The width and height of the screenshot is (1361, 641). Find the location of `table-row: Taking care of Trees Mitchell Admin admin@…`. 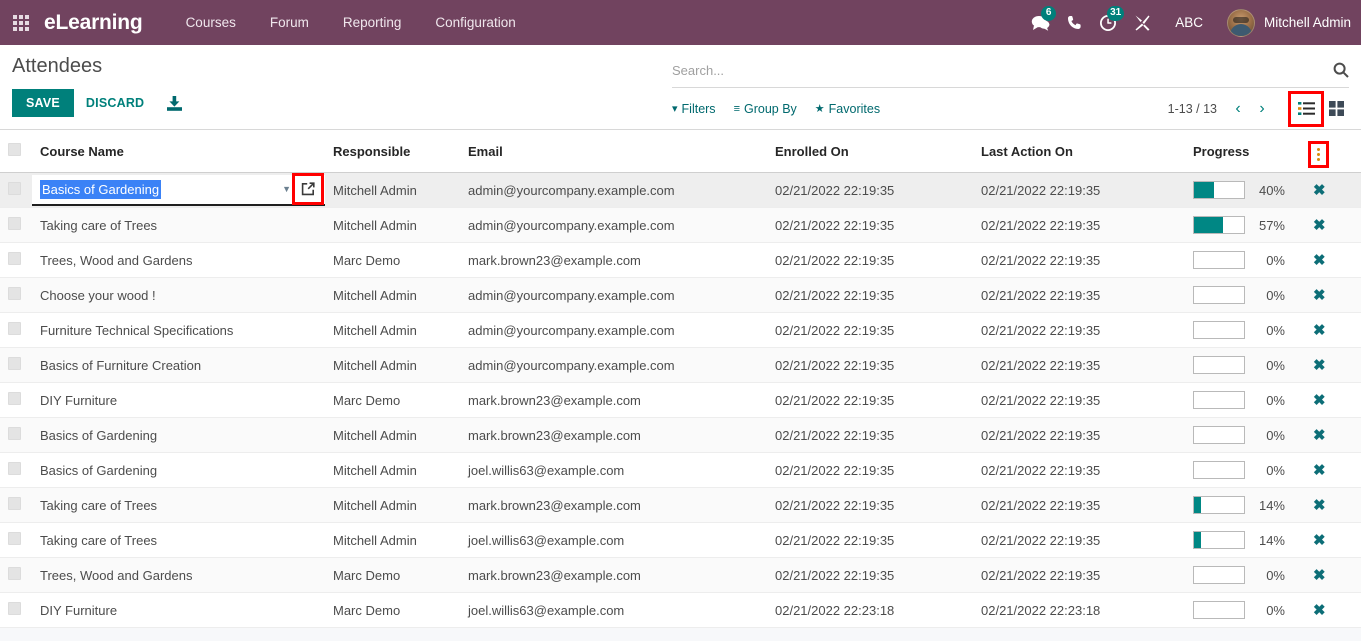

table-row: Taking care of Trees Mitchell Admin admin@… is located at coordinates (680, 225).